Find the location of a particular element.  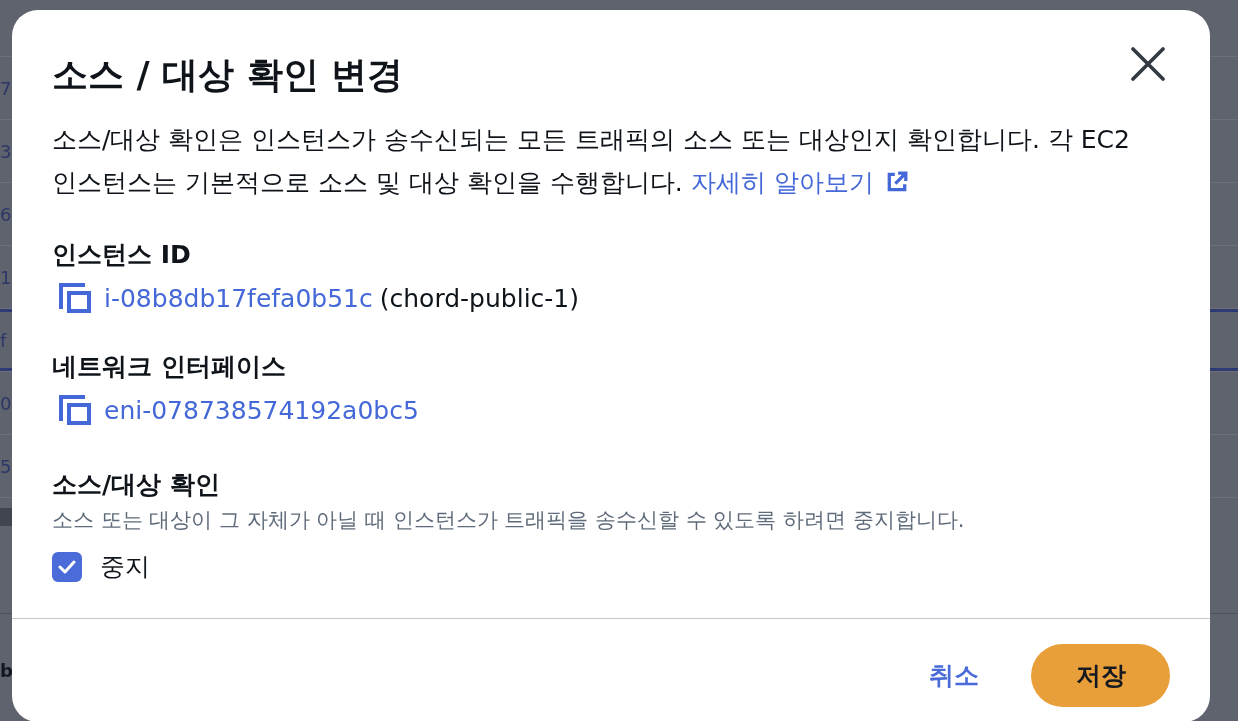

scrollbar is located at coordinates (6, 517).